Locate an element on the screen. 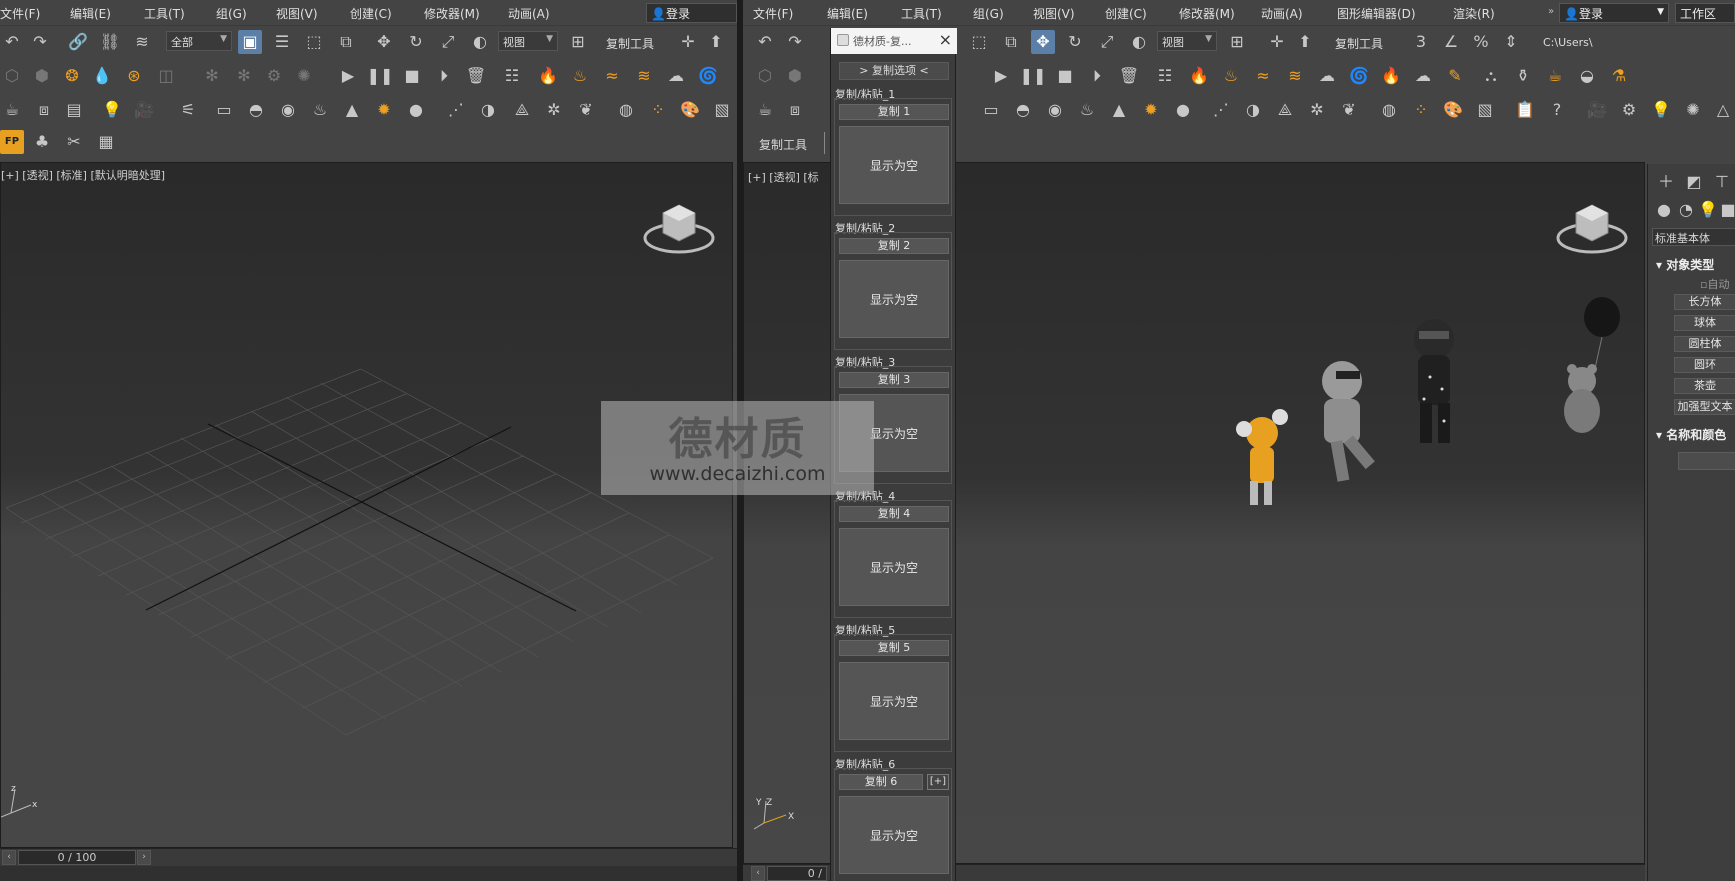  dome-icon: ◓ is located at coordinates (256, 110).